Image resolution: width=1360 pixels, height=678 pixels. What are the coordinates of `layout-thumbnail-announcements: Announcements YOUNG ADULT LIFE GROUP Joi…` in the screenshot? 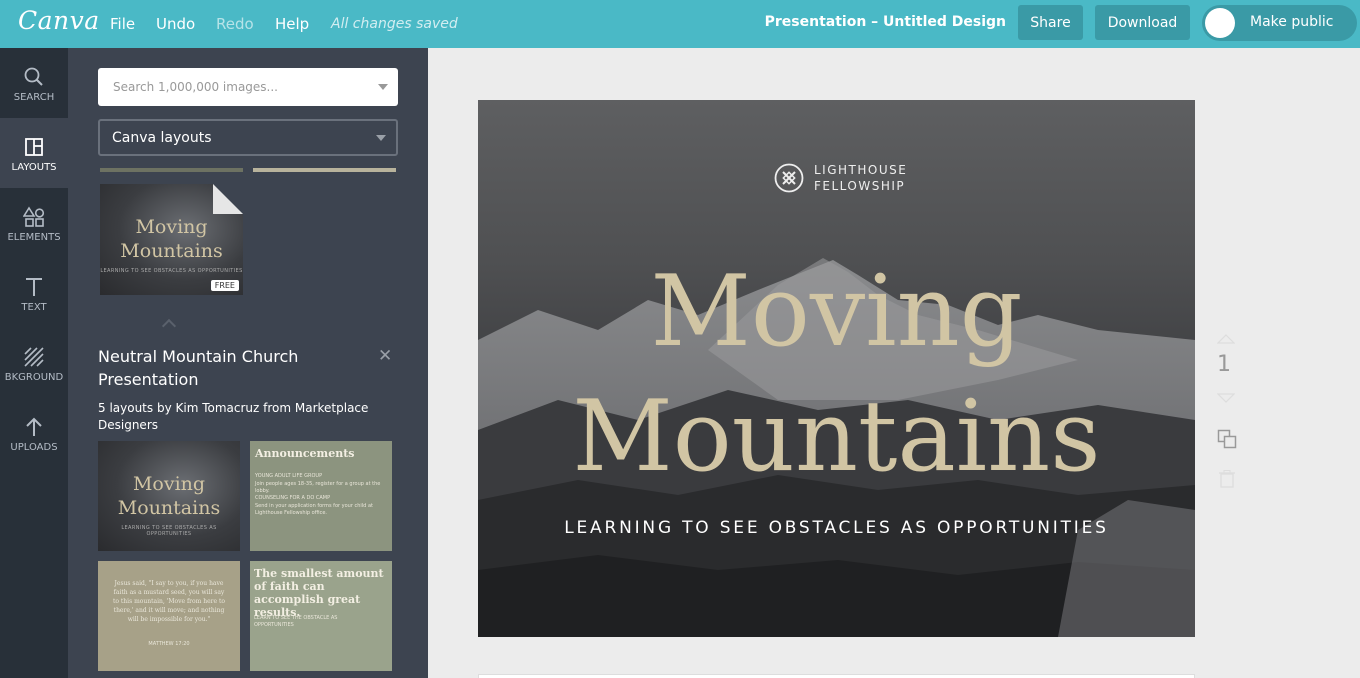 It's located at (321, 496).